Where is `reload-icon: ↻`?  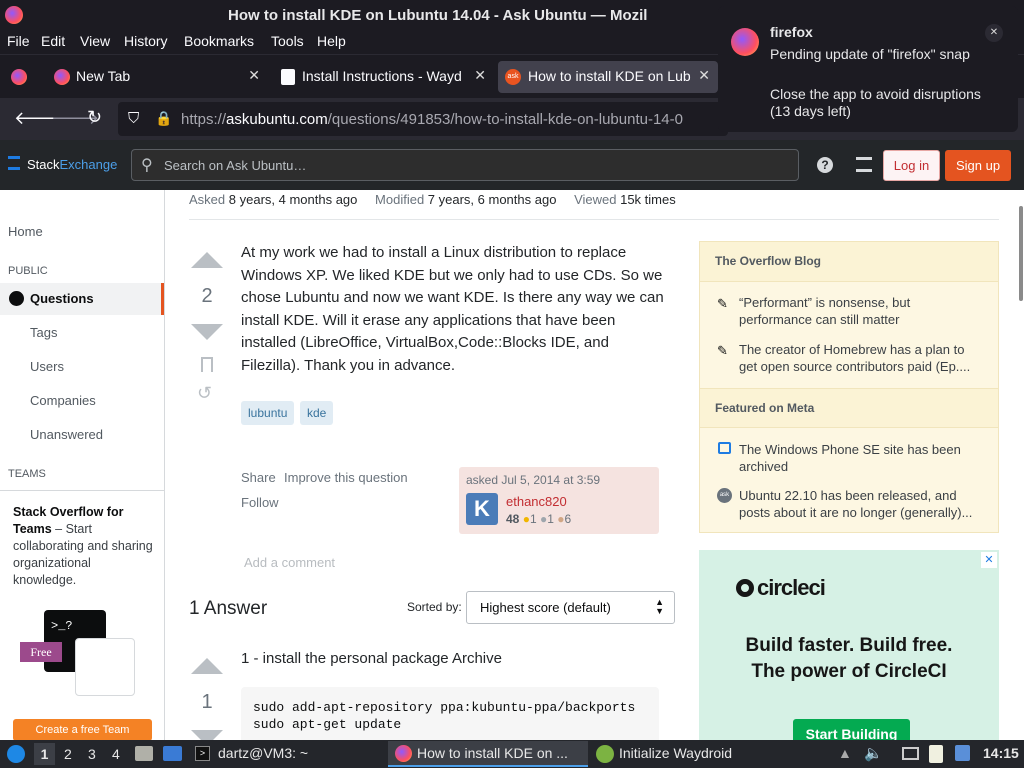 reload-icon: ↻ is located at coordinates (94, 117).